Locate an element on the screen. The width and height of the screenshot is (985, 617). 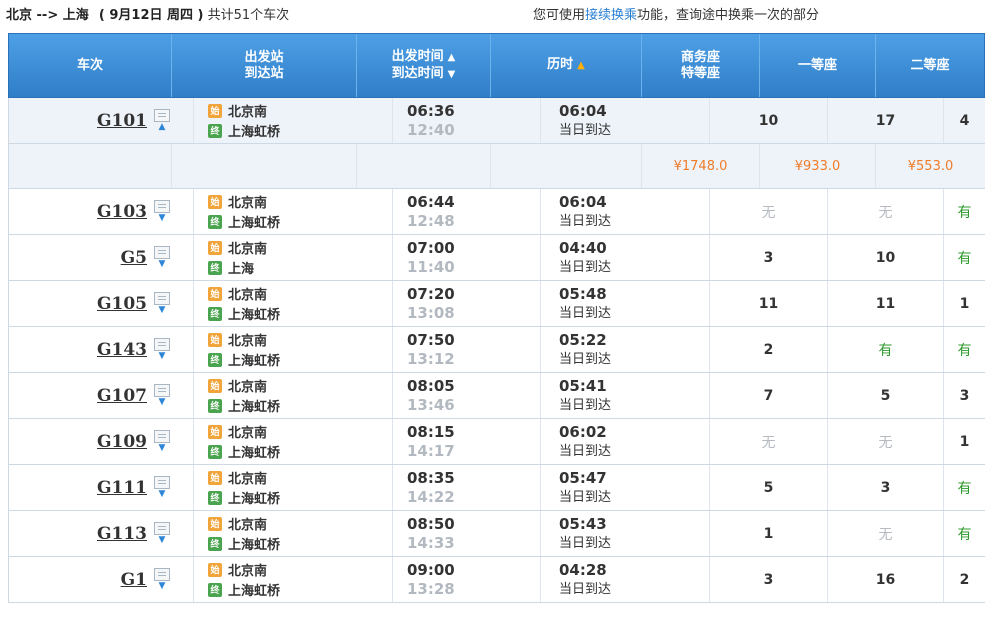
date-text: ( 9月12日 周四 ) is located at coordinates (151, 15).